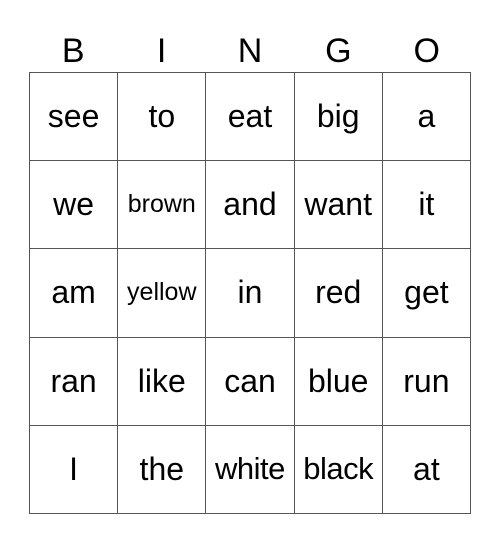 Image resolution: width=500 pixels, height=544 pixels. I want to click on bingo-cell: can, so click(250, 381).